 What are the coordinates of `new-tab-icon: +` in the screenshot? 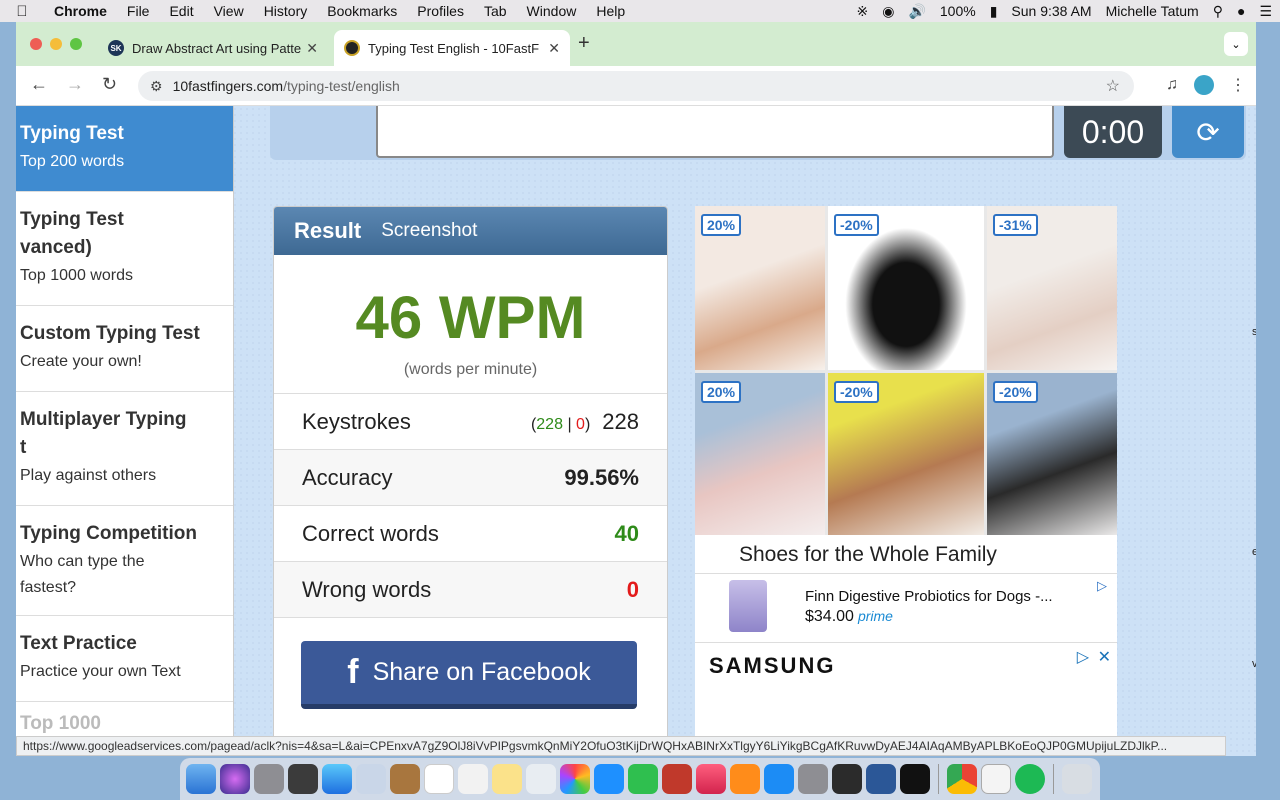 It's located at (584, 43).